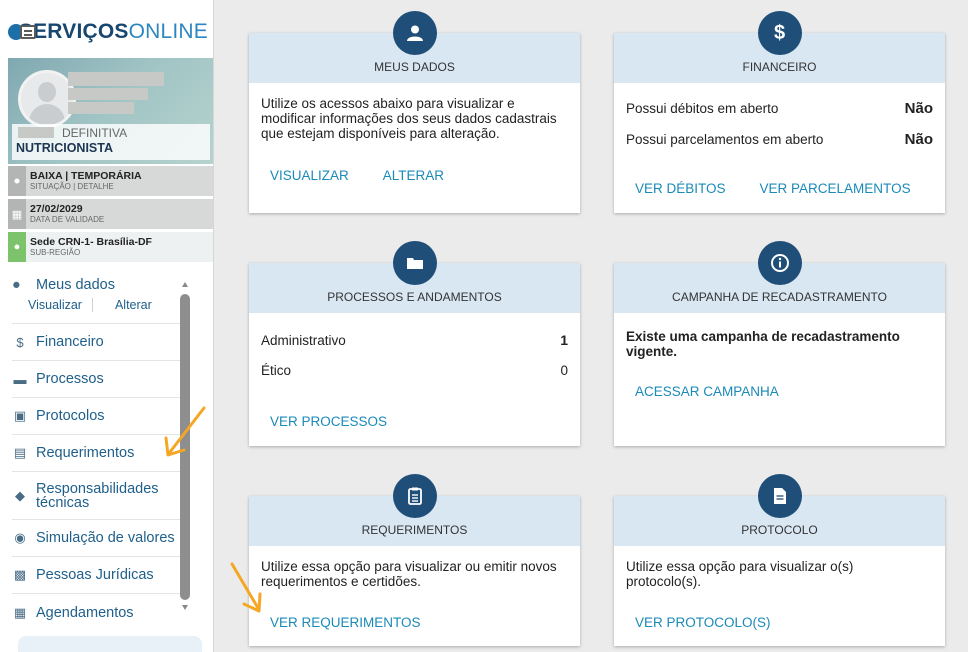  Describe the element at coordinates (564, 370) in the screenshot. I see `etico-value: 0` at that location.